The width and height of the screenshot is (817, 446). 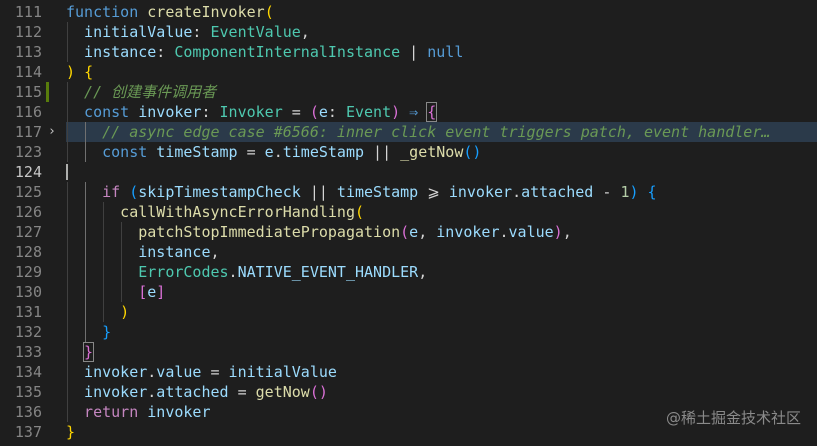 What do you see at coordinates (116, 192) in the screenshot?
I see `code-token: if` at bounding box center [116, 192].